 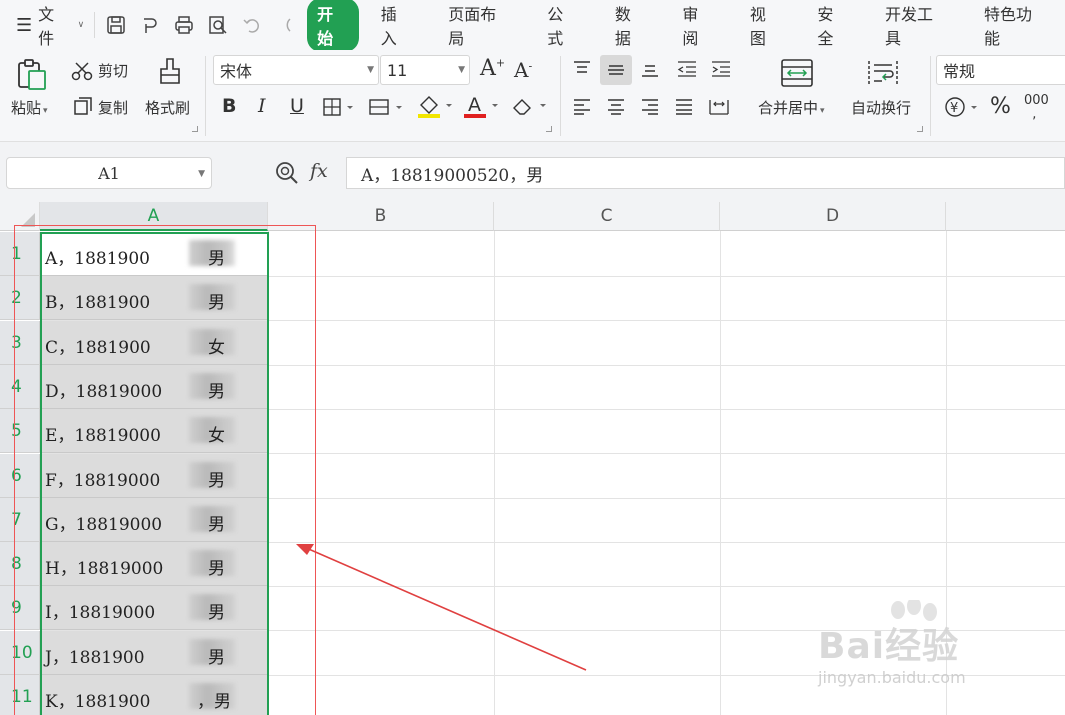 What do you see at coordinates (492, 68) in the screenshot?
I see `increase-font-icon: A+` at bounding box center [492, 68].